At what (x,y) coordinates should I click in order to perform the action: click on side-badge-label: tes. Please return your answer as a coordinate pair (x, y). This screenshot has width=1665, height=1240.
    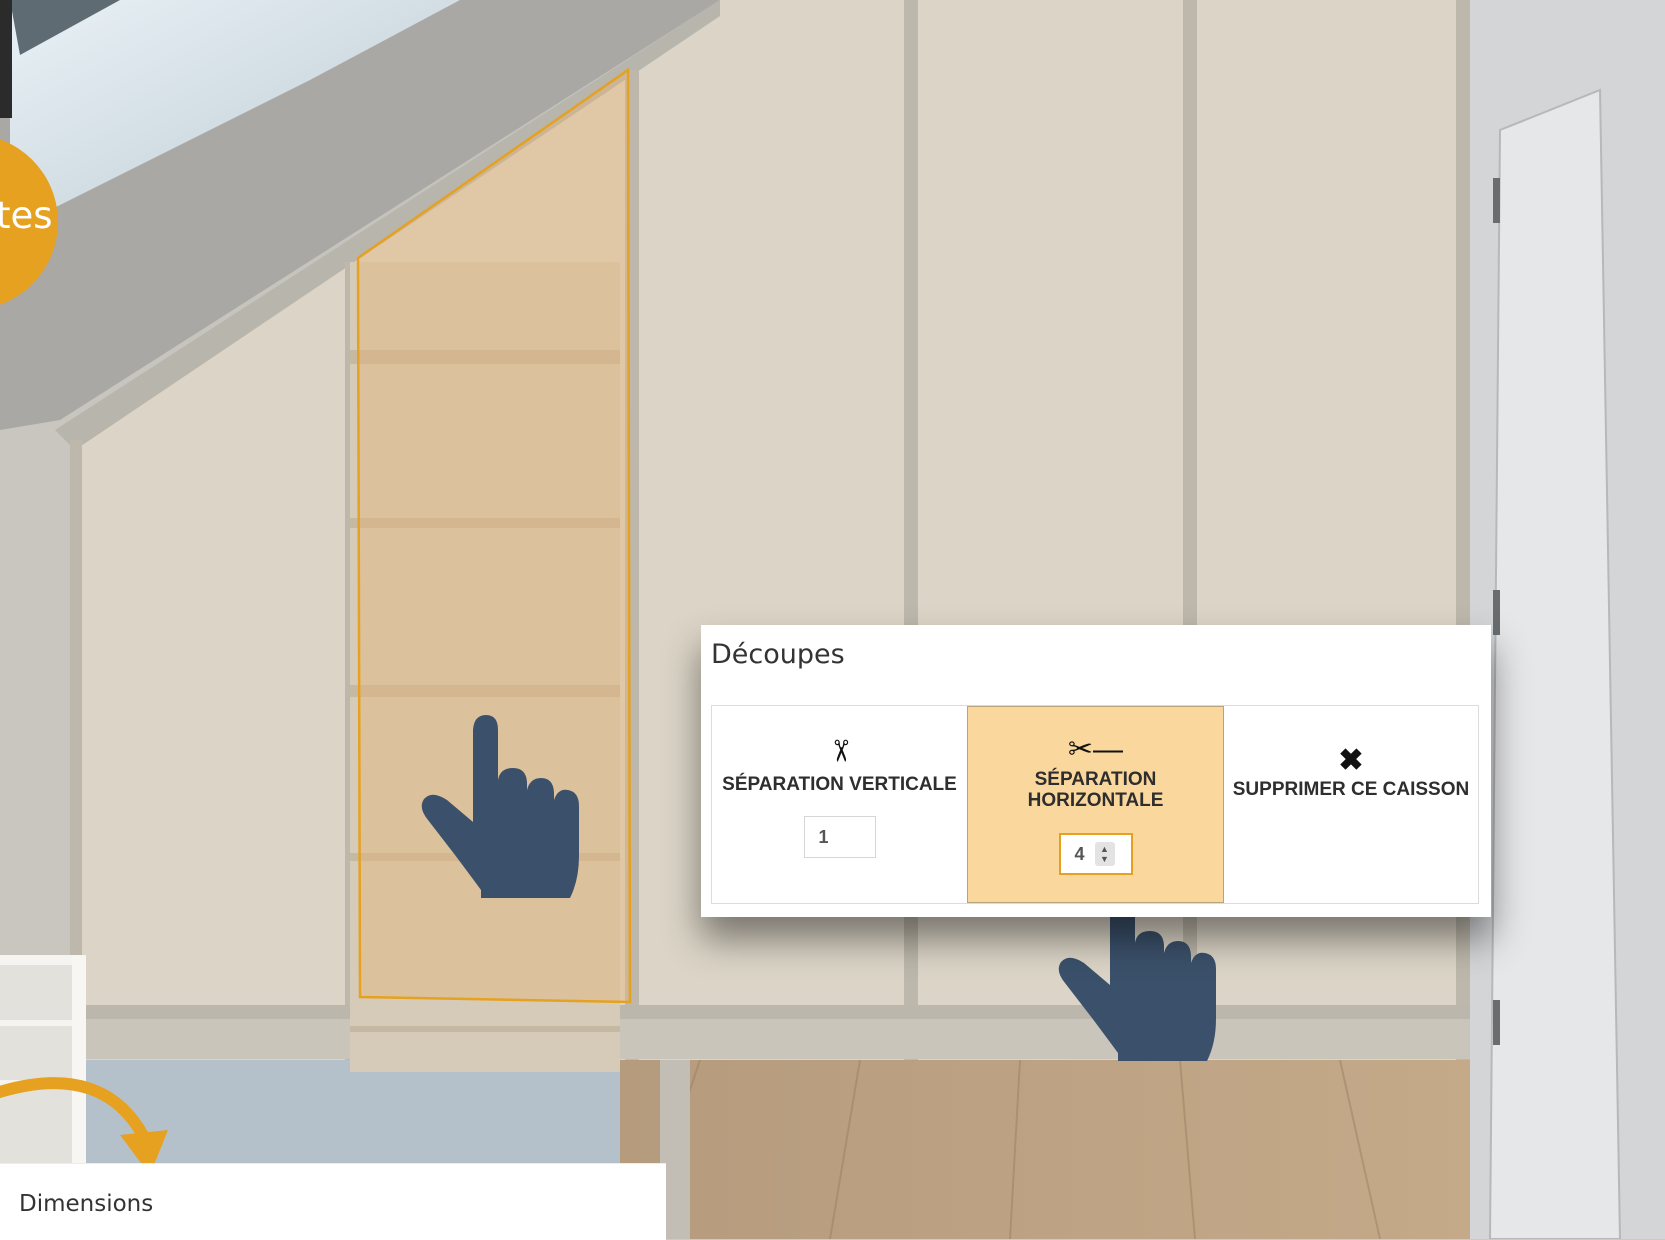
    Looking at the image, I should click on (26, 215).